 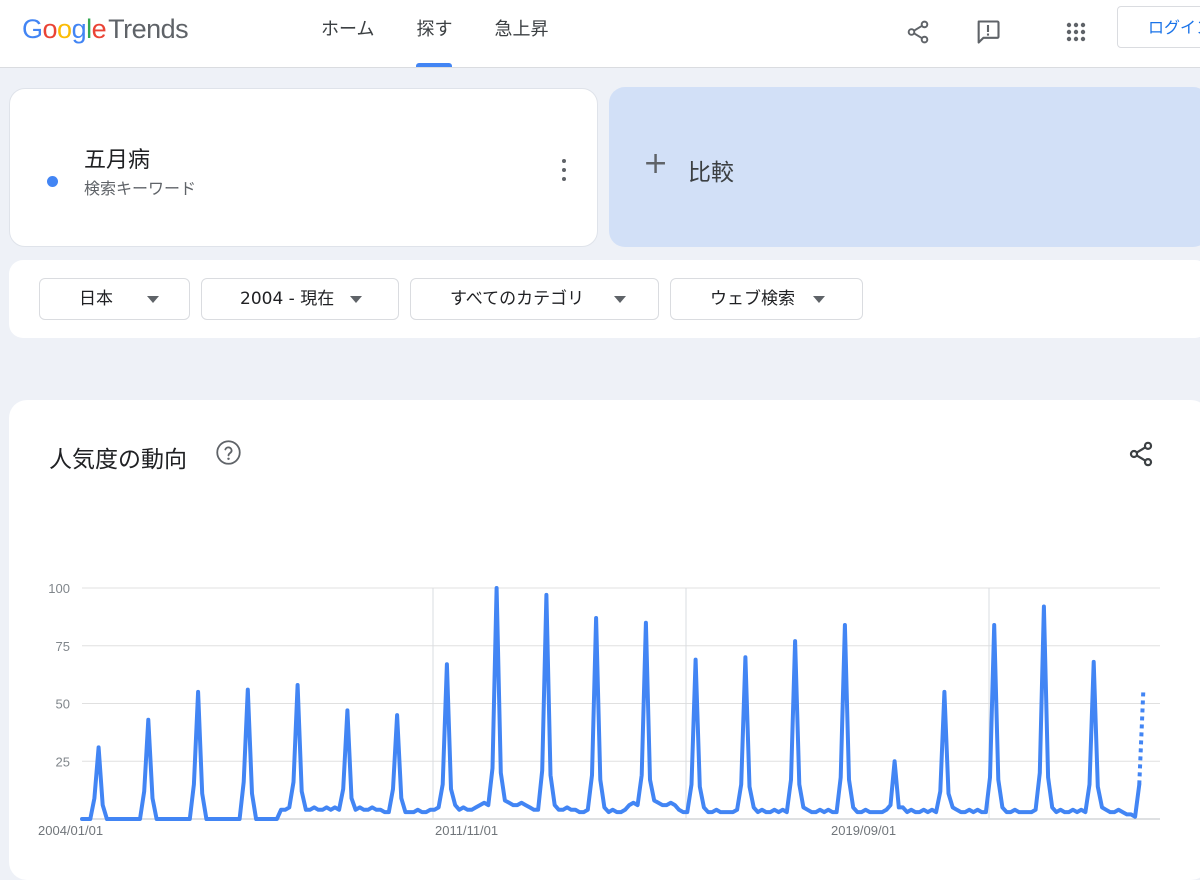 I want to click on x-tick-label: 2011/11/01, so click(x=466, y=830).